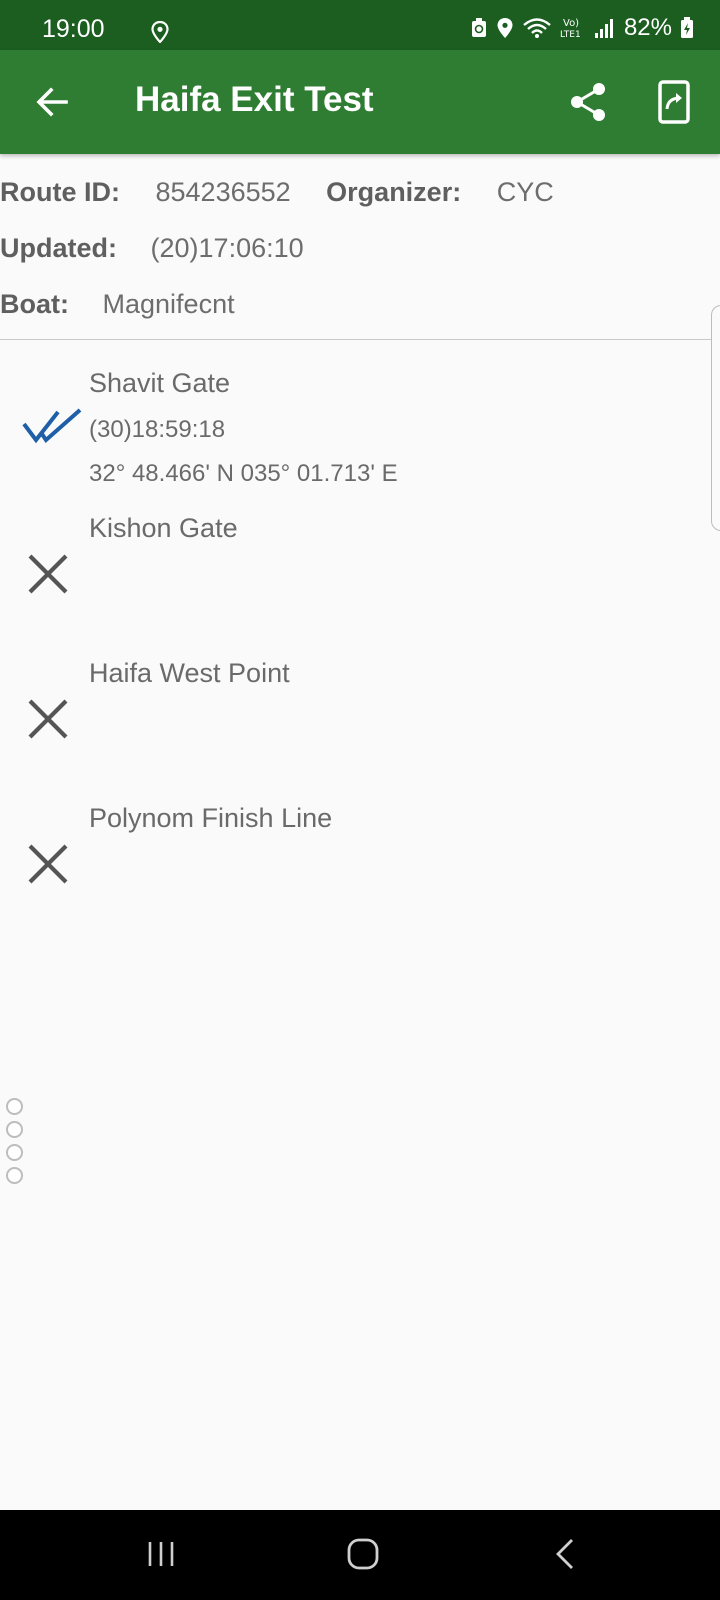  I want to click on boat-row: Boat: Magnifecnt, so click(117, 304).